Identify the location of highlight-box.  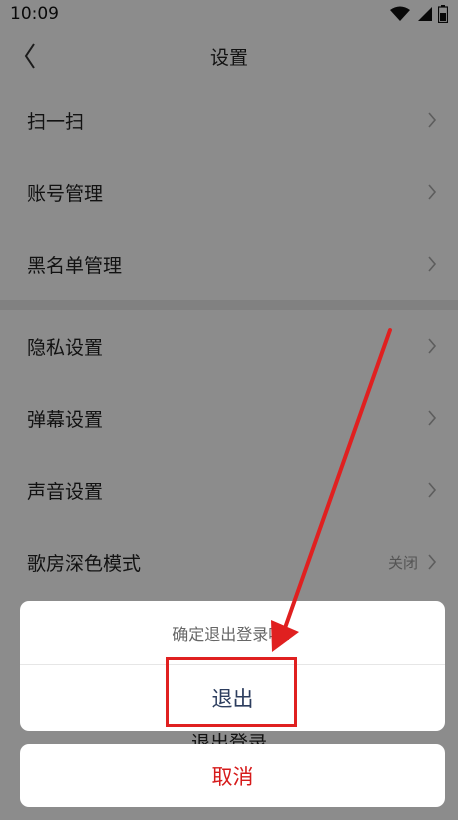
(231, 692).